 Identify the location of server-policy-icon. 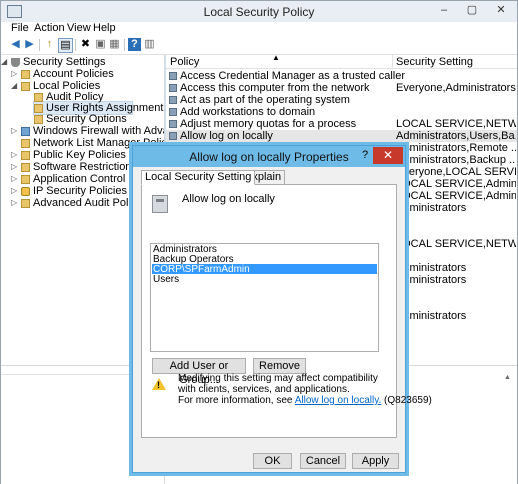
(160, 204).